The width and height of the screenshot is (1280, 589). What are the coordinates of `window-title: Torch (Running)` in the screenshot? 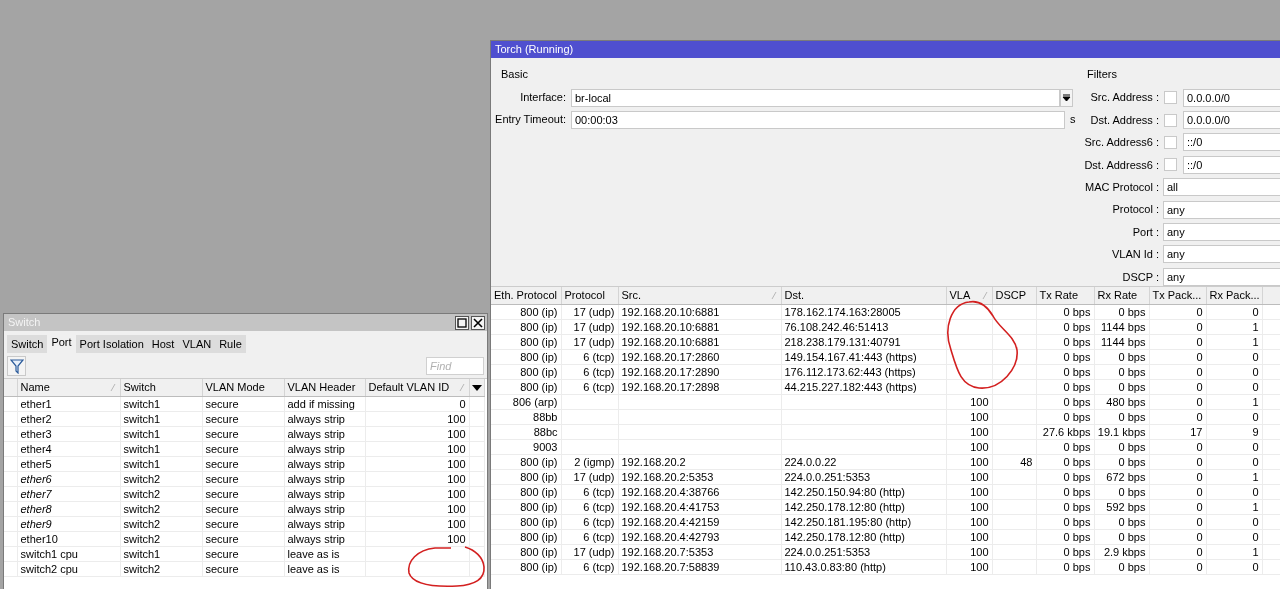 It's located at (885, 49).